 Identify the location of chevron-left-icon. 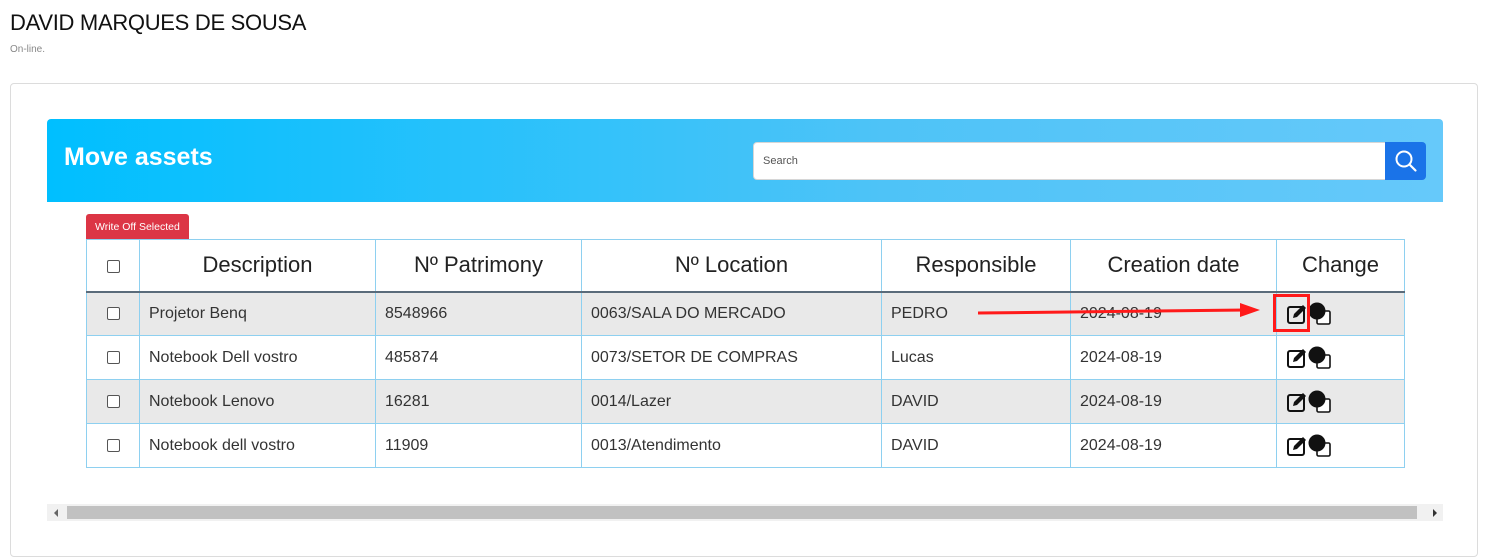
(55, 512).